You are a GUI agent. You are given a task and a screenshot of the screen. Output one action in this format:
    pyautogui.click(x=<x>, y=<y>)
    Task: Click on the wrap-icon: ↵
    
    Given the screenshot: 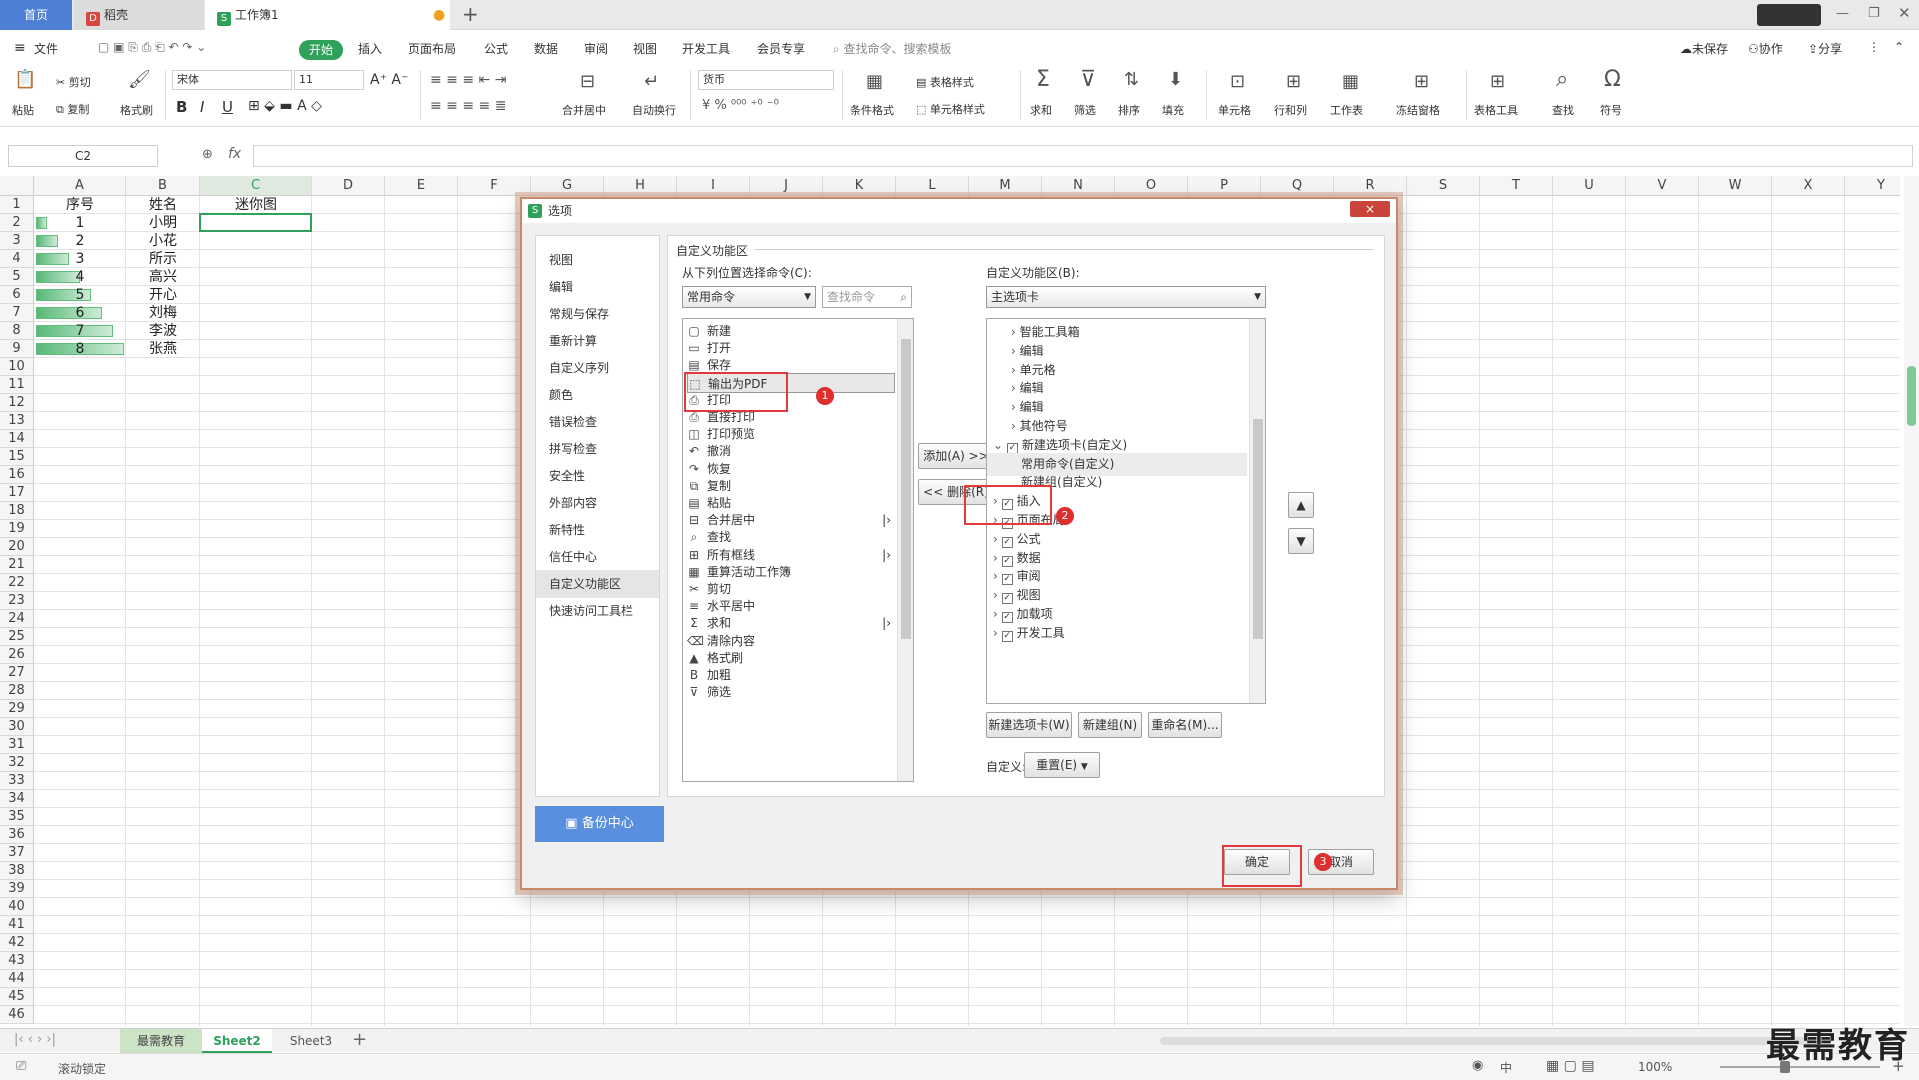 What is the action you would take?
    pyautogui.click(x=651, y=82)
    